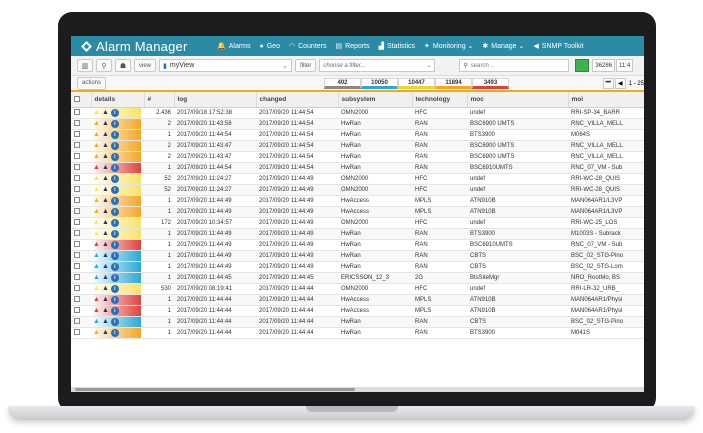 The image size is (703, 433). I want to click on search-box: ⚲, so click(514, 65).